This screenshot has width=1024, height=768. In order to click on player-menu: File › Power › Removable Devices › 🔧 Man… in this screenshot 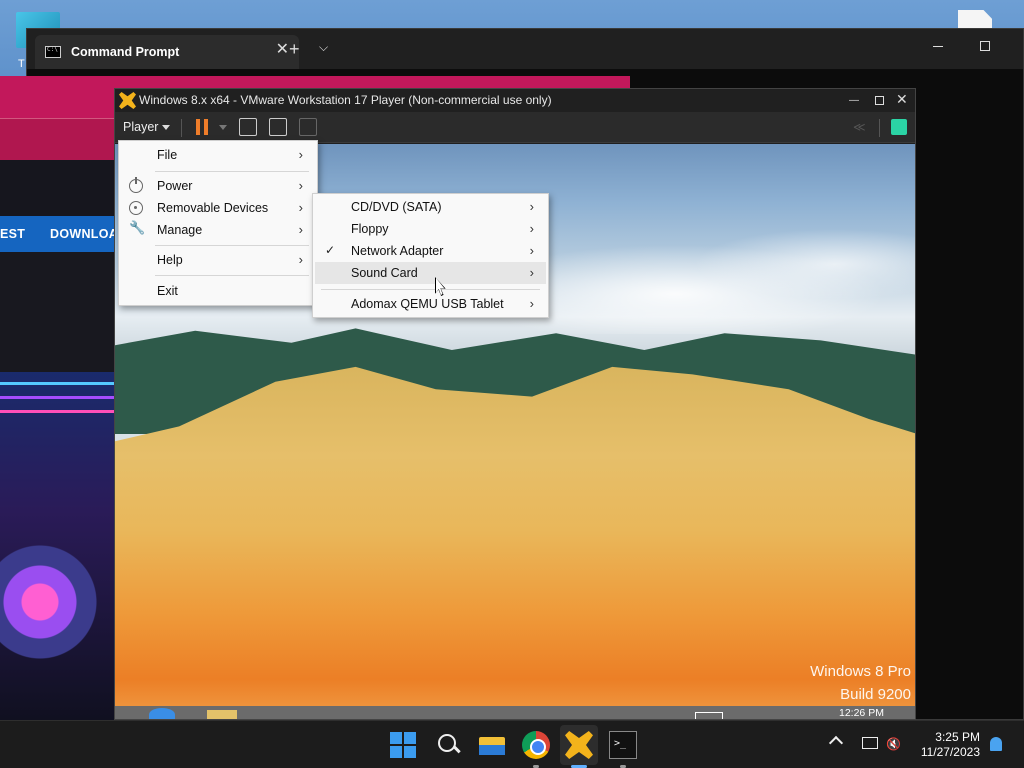, I will do `click(218, 223)`.